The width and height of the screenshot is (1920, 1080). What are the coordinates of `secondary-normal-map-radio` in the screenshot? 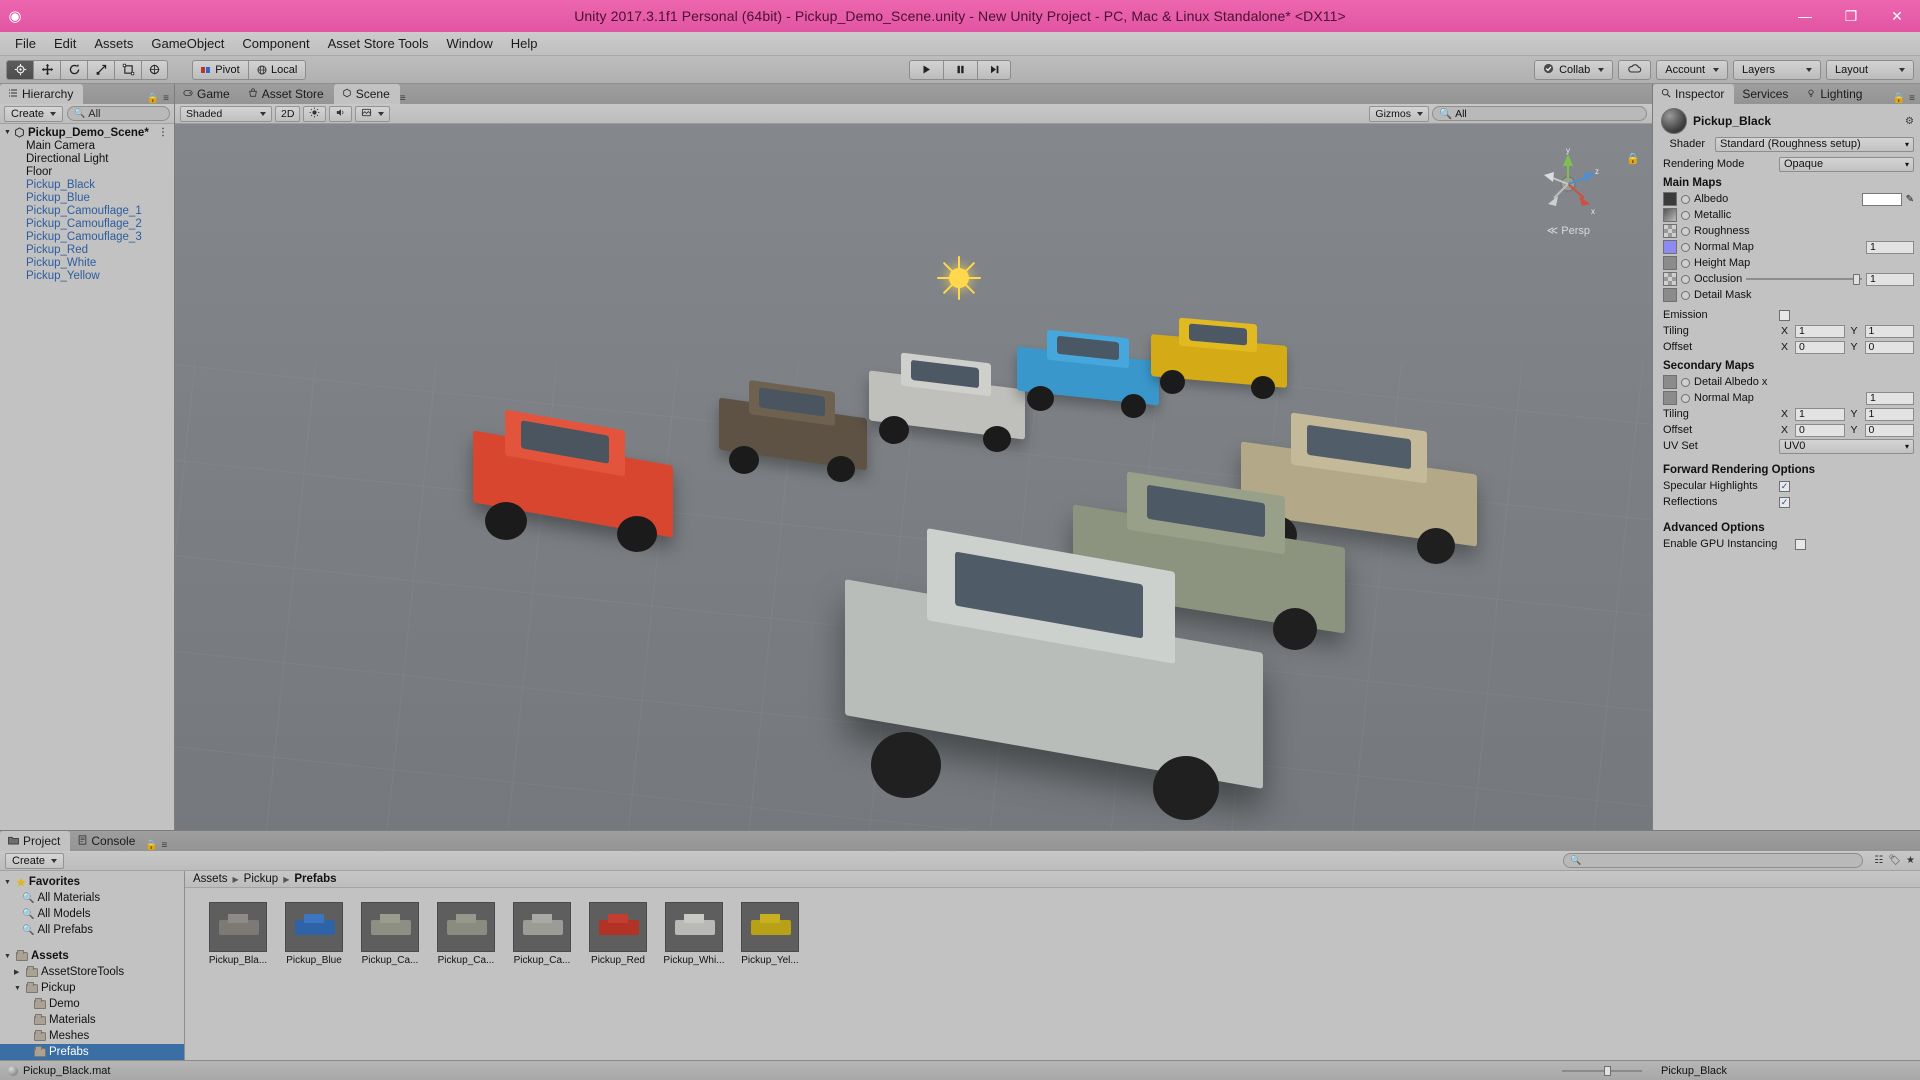 It's located at (1685, 398).